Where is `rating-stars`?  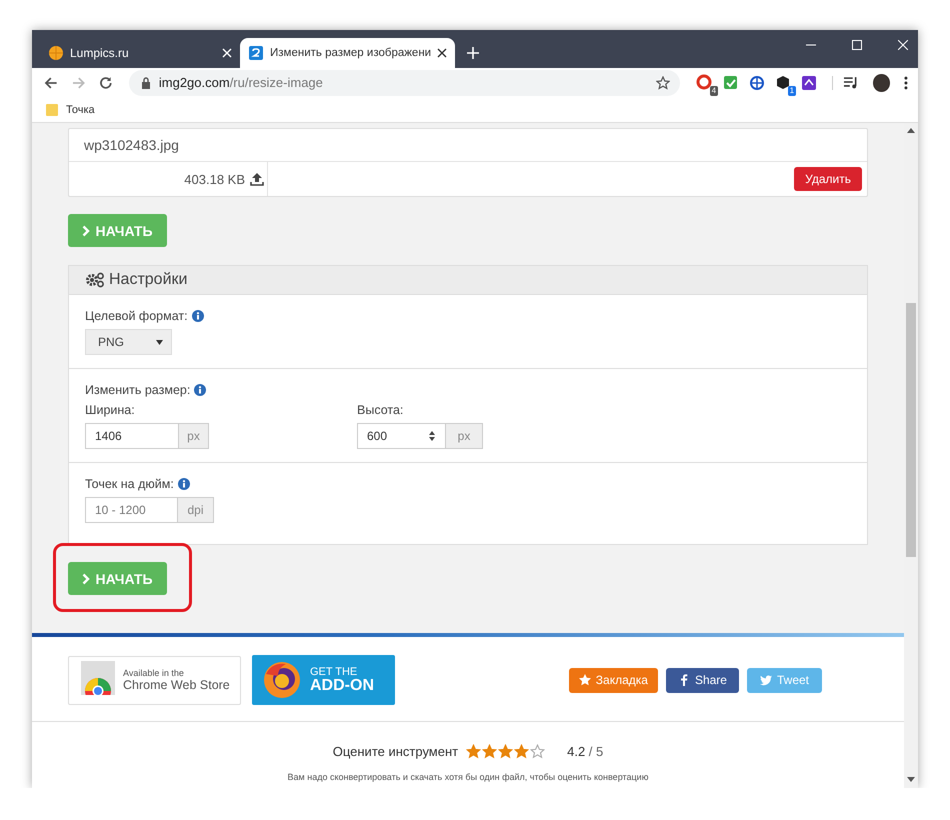 rating-stars is located at coordinates (506, 751).